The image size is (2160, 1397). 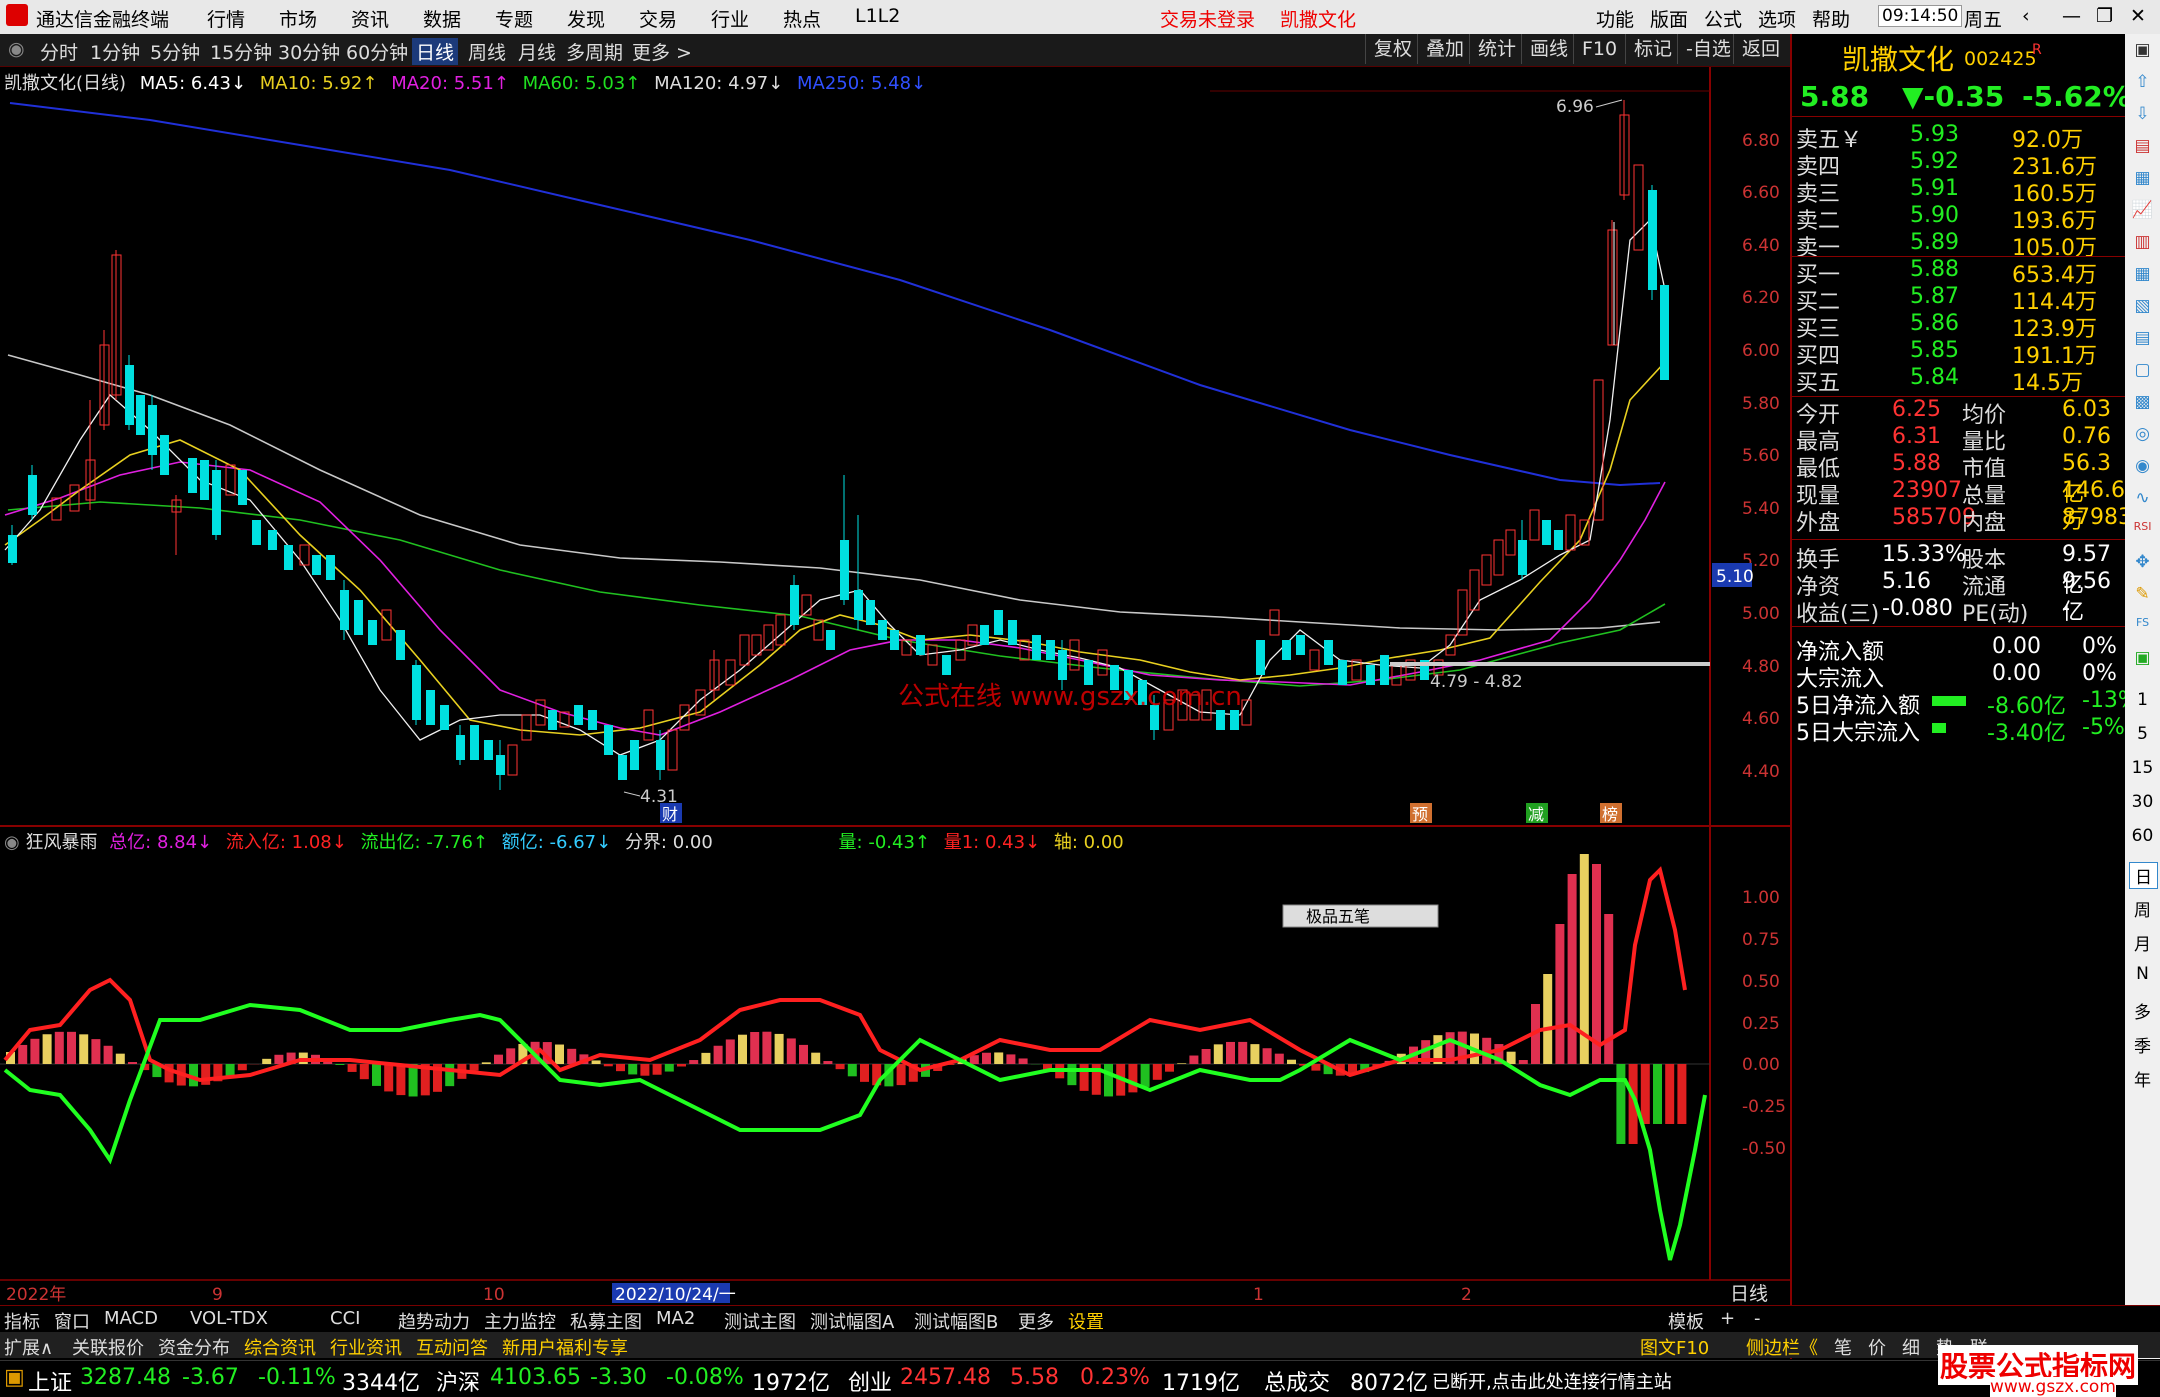 What do you see at coordinates (1686, 1321) in the screenshot?
I see `tabs1-right-0: 模板` at bounding box center [1686, 1321].